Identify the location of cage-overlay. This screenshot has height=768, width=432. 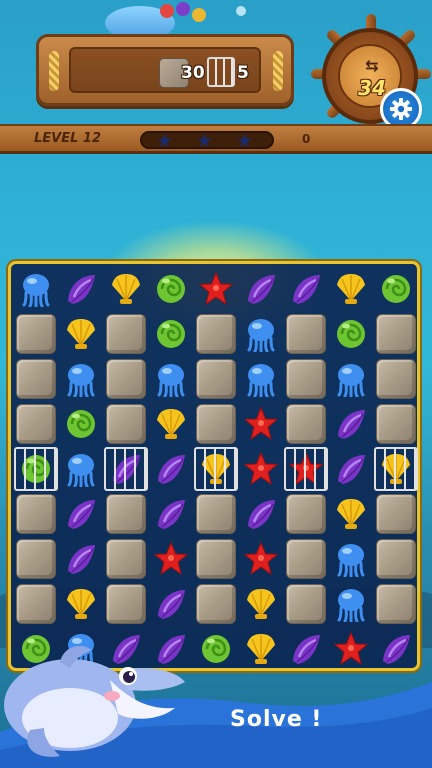
(36, 469).